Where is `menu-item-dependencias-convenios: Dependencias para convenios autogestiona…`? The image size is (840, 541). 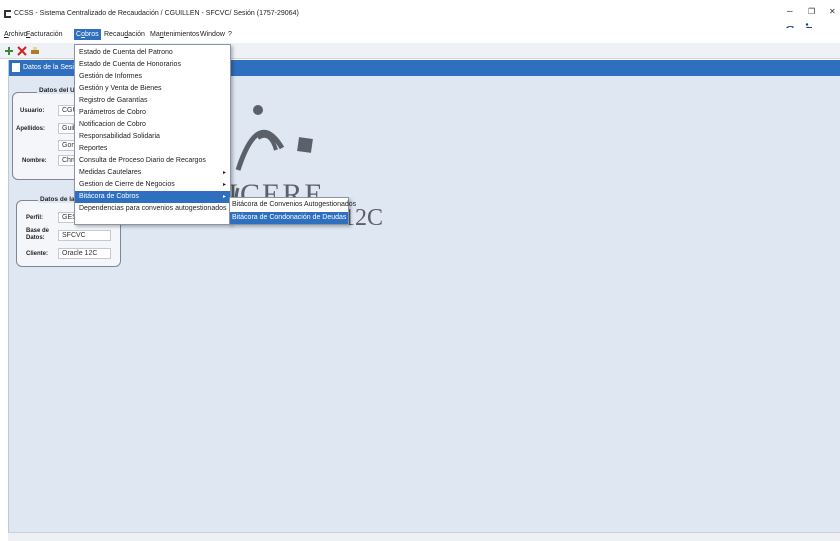 menu-item-dependencias-convenios: Dependencias para convenios autogestiona… is located at coordinates (152, 209).